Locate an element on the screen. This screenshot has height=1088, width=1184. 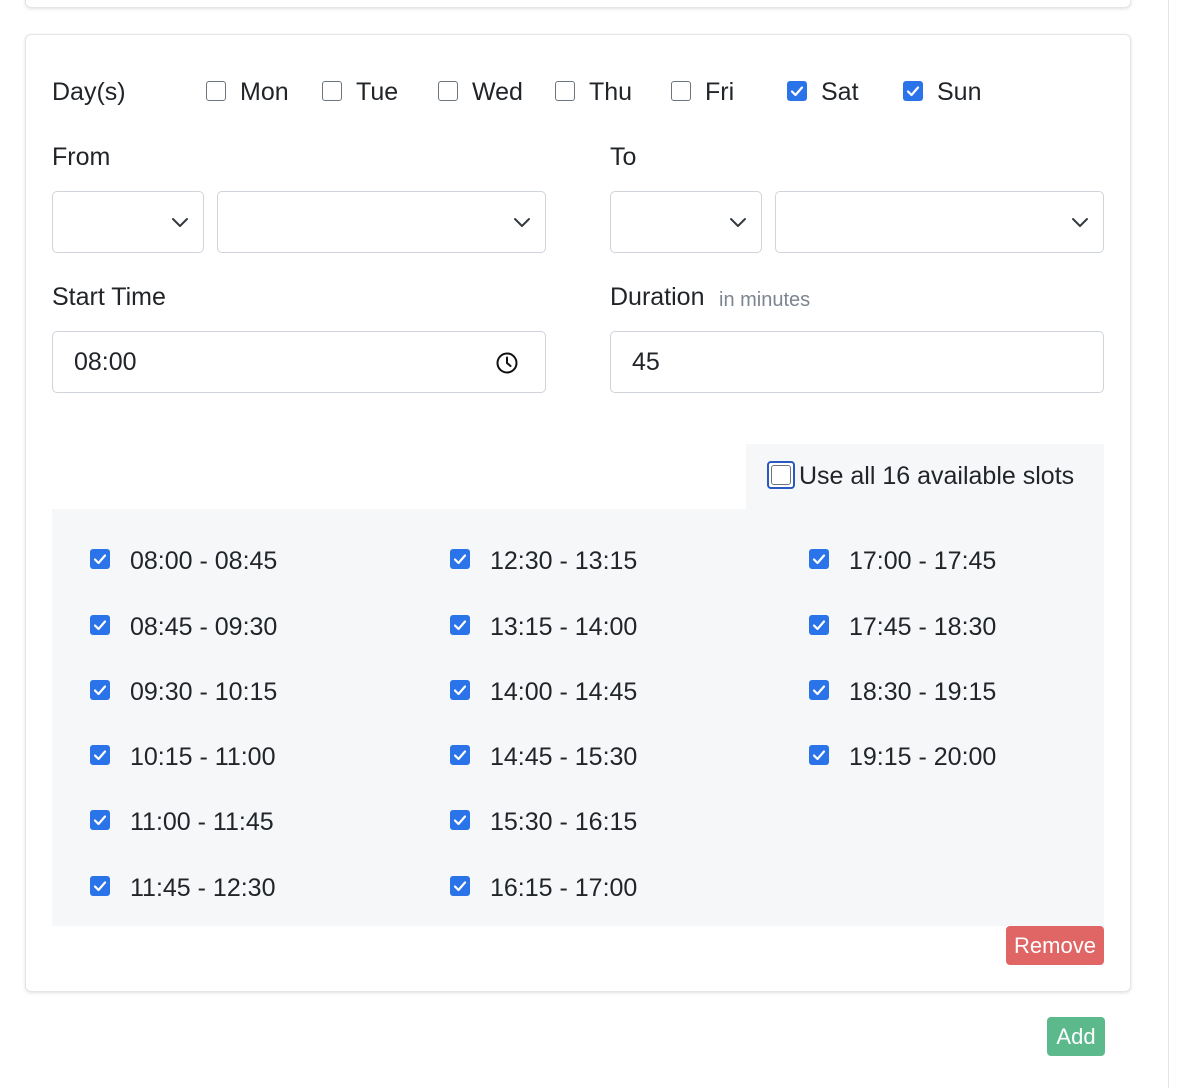
day-wed-checkbox is located at coordinates (448, 91).